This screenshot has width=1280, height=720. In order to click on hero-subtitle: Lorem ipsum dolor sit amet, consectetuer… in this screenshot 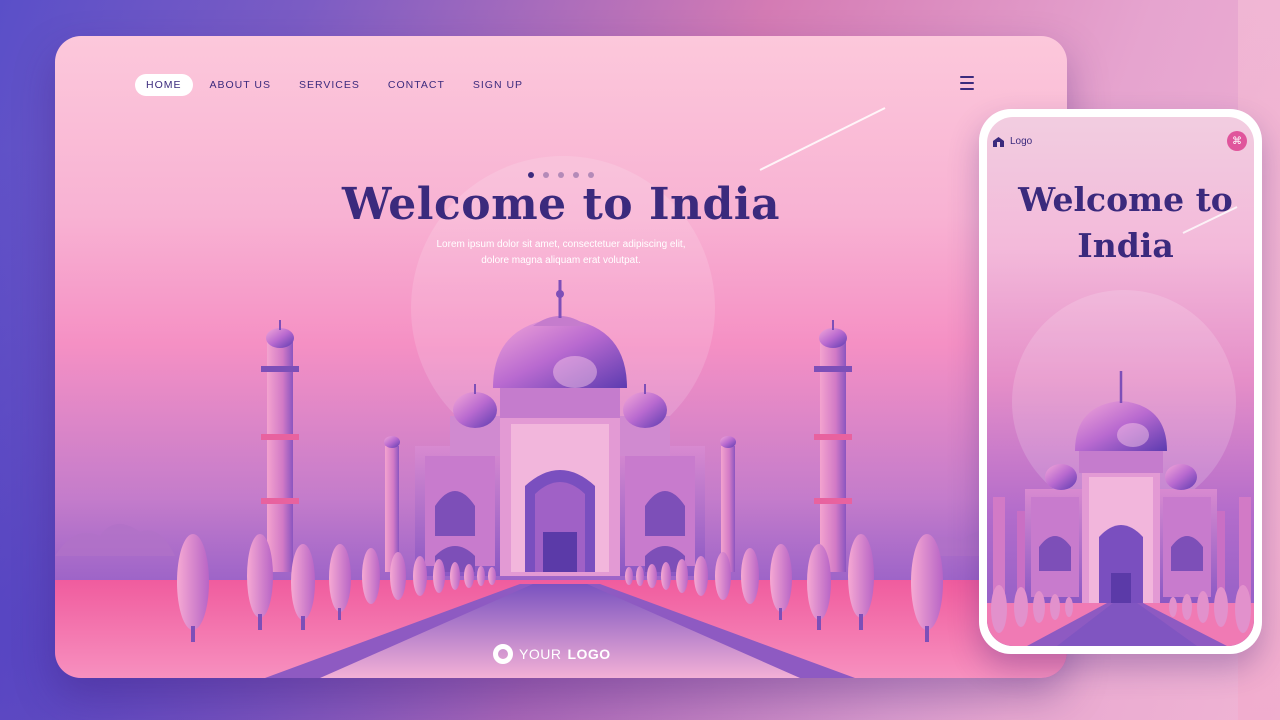, I will do `click(561, 253)`.